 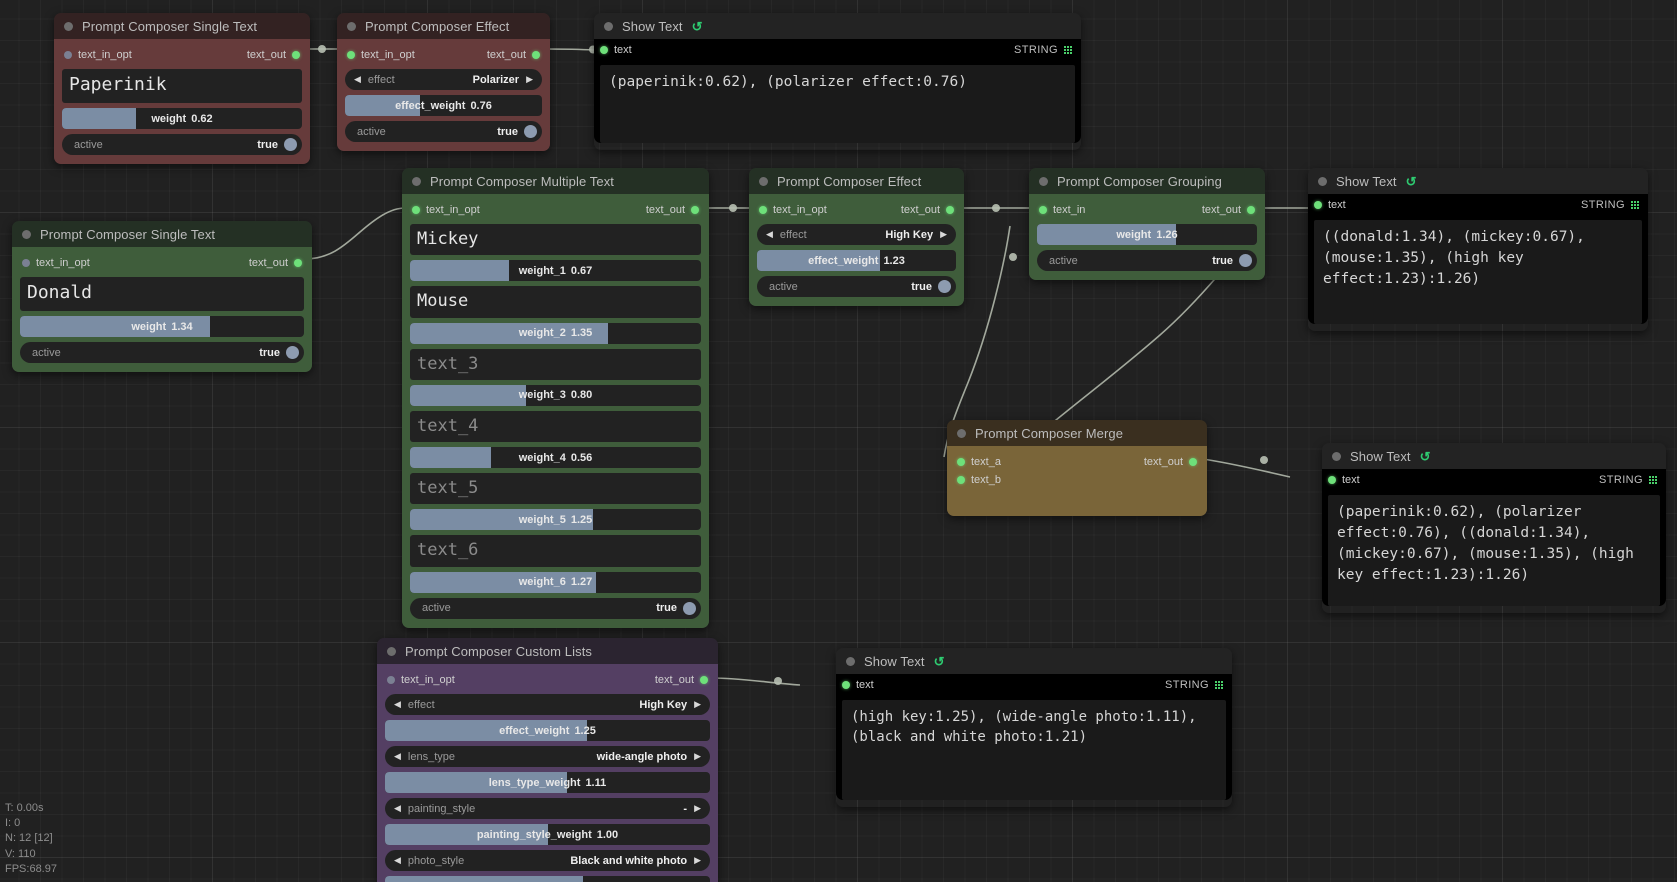 What do you see at coordinates (182, 118) in the screenshot?
I see `weight-slider: weight 0.62` at bounding box center [182, 118].